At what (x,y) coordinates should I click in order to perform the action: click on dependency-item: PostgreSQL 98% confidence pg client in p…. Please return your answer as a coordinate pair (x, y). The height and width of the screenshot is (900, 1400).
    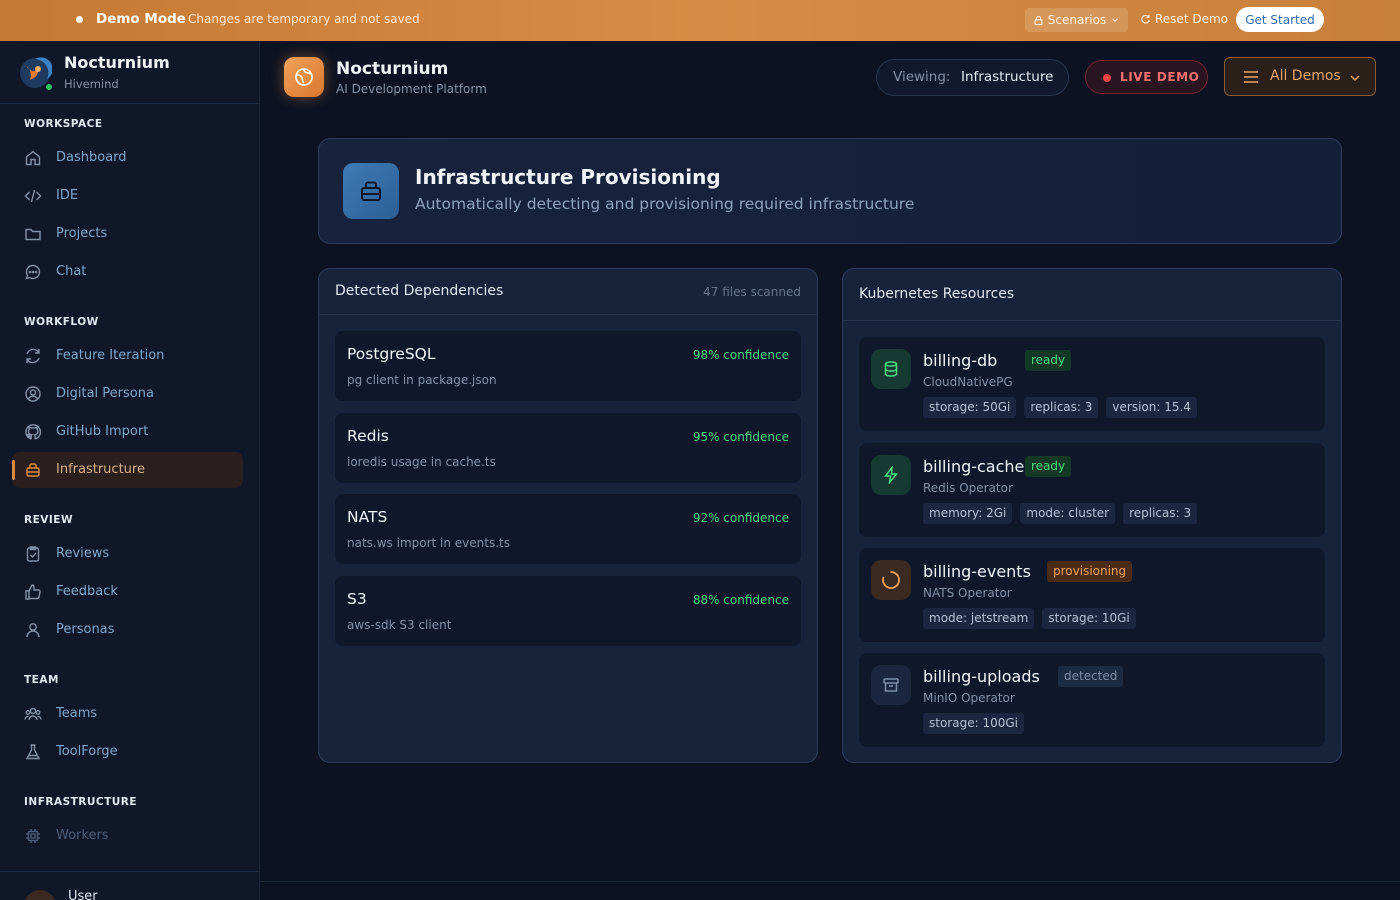
    Looking at the image, I should click on (568, 366).